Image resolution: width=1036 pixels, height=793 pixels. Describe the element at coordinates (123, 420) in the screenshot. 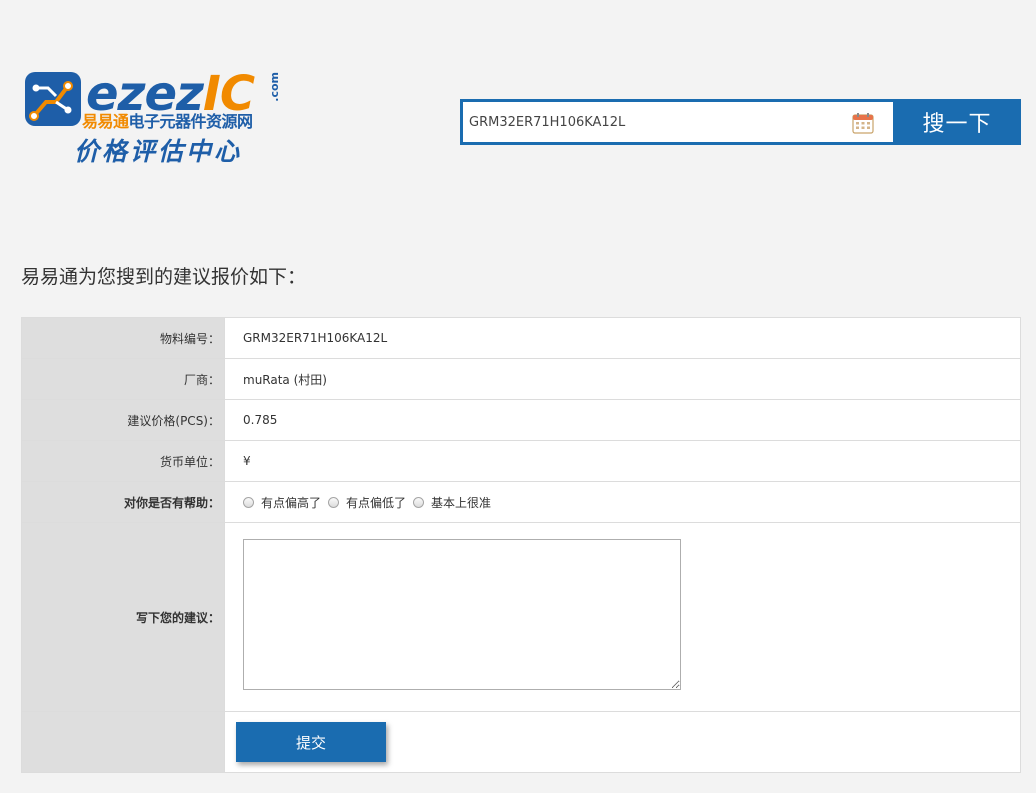

I see `price-label: 建议价格(PCS)：` at that location.